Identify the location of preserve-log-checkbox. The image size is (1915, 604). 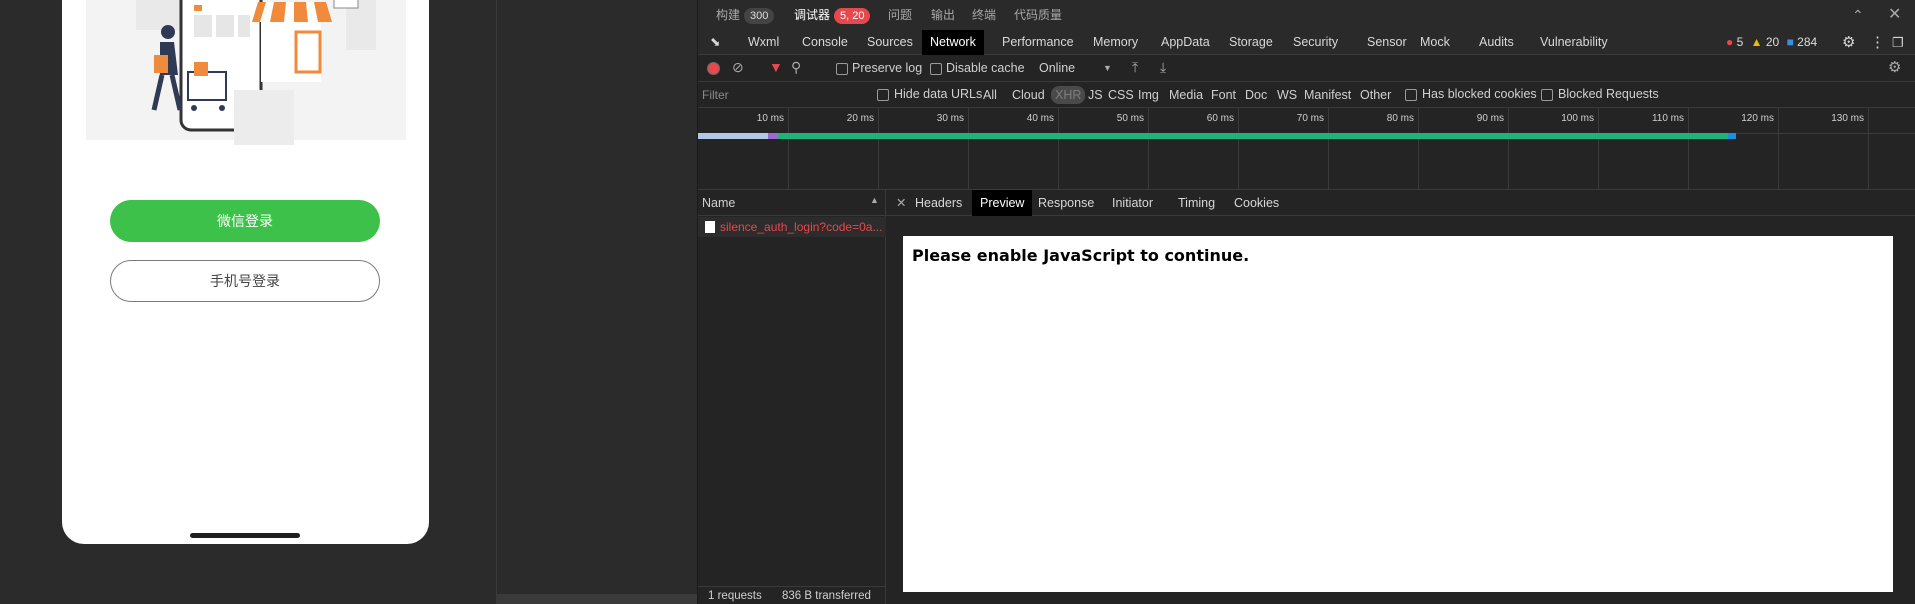
(842, 69).